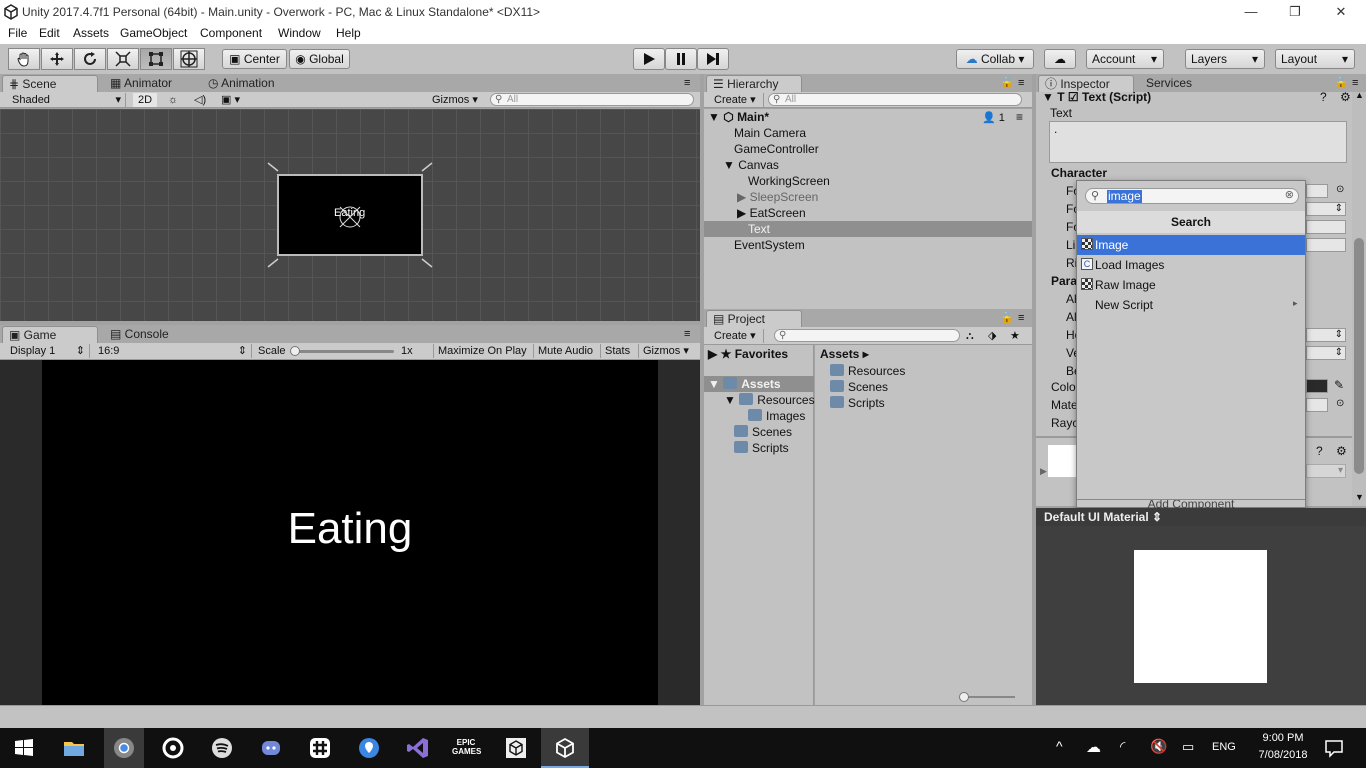 The width and height of the screenshot is (1366, 768). I want to click on unity-hub-icon, so click(516, 748).